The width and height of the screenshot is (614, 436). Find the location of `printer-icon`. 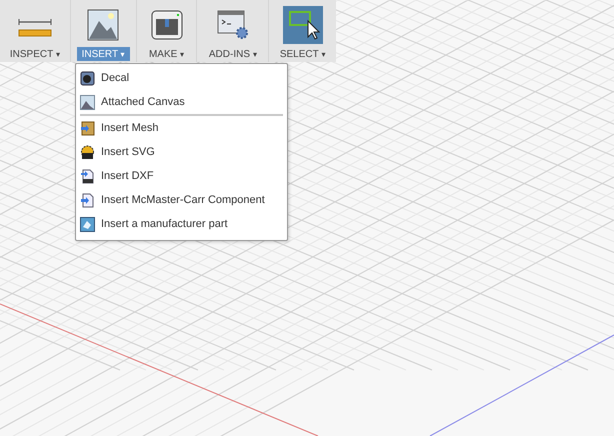

printer-icon is located at coordinates (166, 25).